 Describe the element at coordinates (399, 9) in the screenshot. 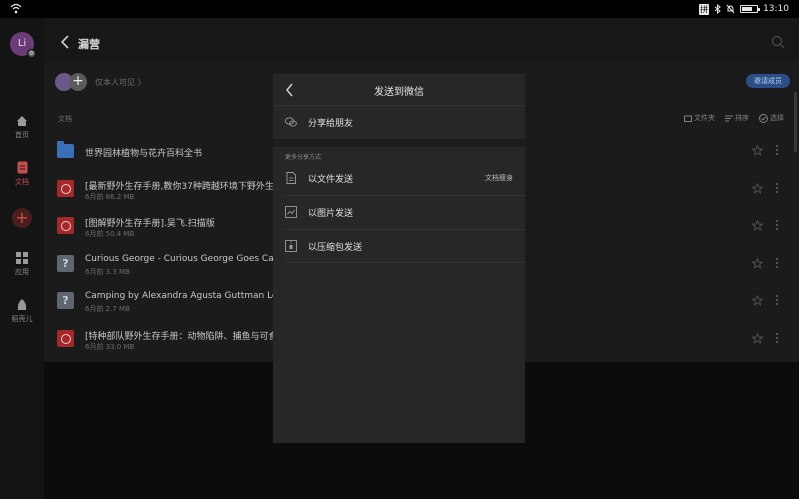

I see `status-bar: 拼 13:10` at that location.